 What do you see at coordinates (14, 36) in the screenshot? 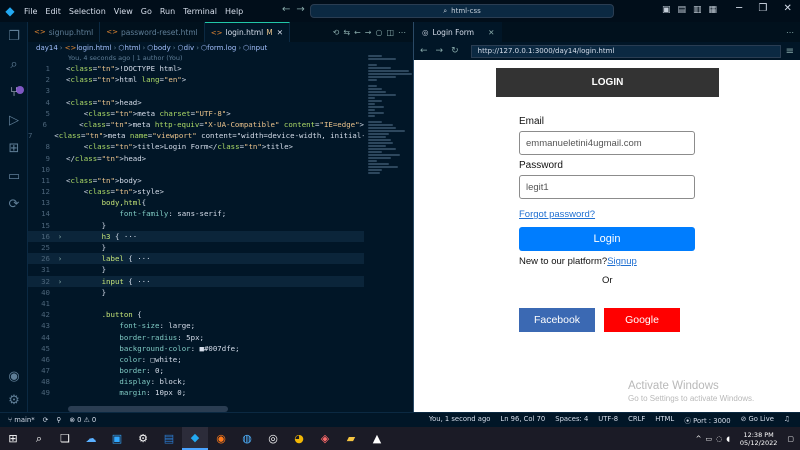
I see `explorer-icon: ❐` at bounding box center [14, 36].